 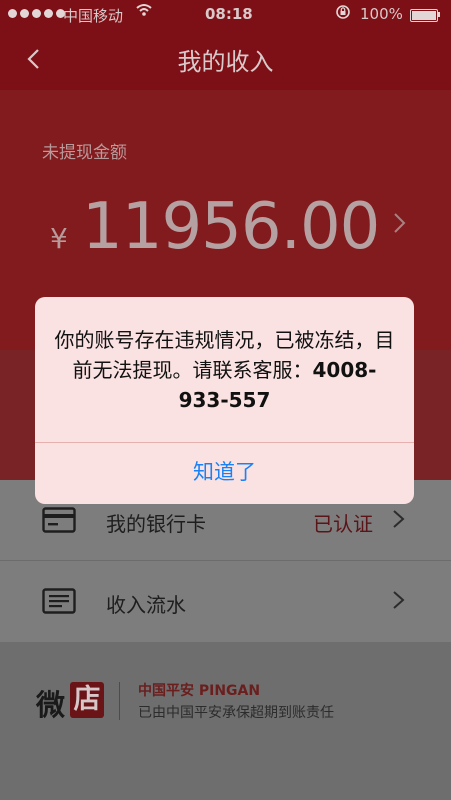 I want to click on amount-label: 未提现金额, so click(x=84, y=153).